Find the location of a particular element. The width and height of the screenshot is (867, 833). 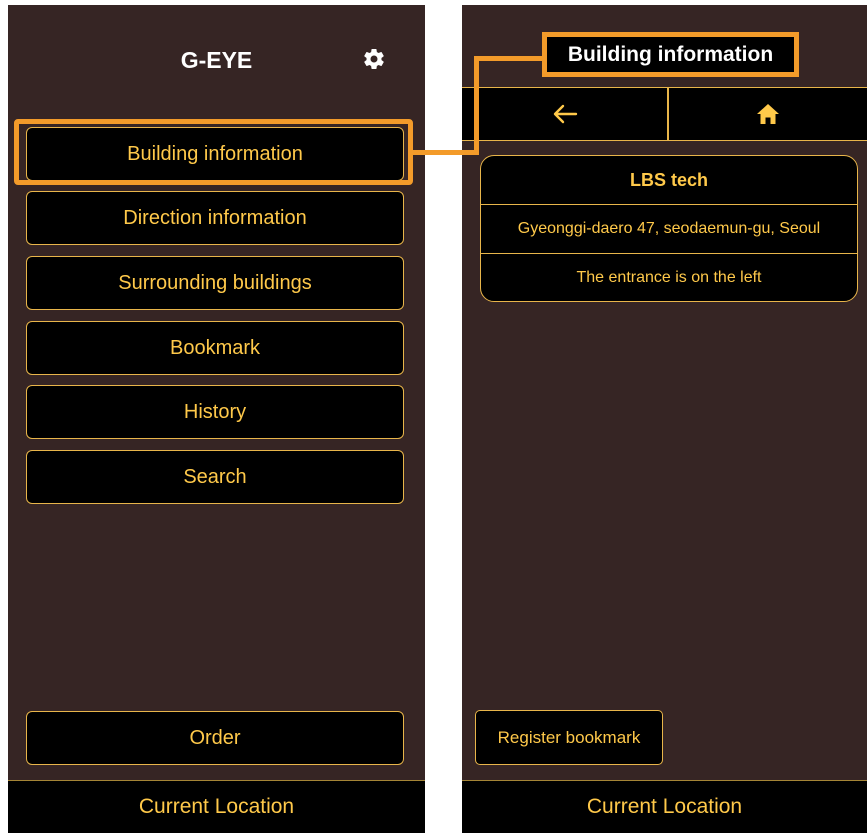

building-address: Gyeonggi-daero 47, seodaemun-gu, Seoul is located at coordinates (669, 228).